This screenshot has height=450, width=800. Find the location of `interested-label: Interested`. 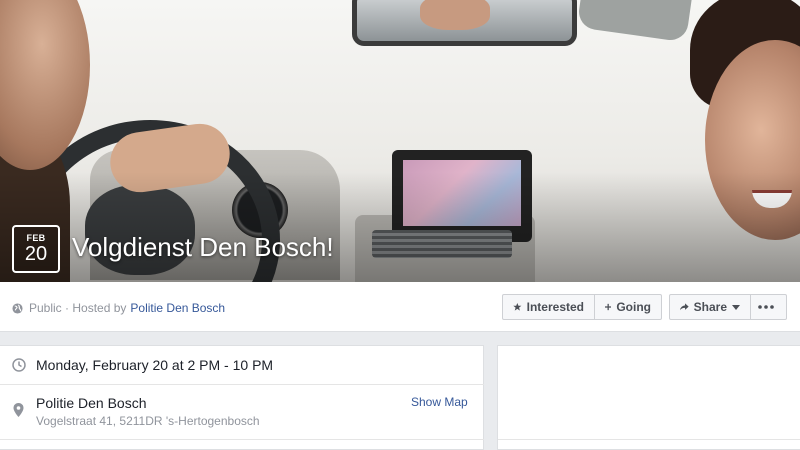

interested-label: Interested is located at coordinates (555, 307).